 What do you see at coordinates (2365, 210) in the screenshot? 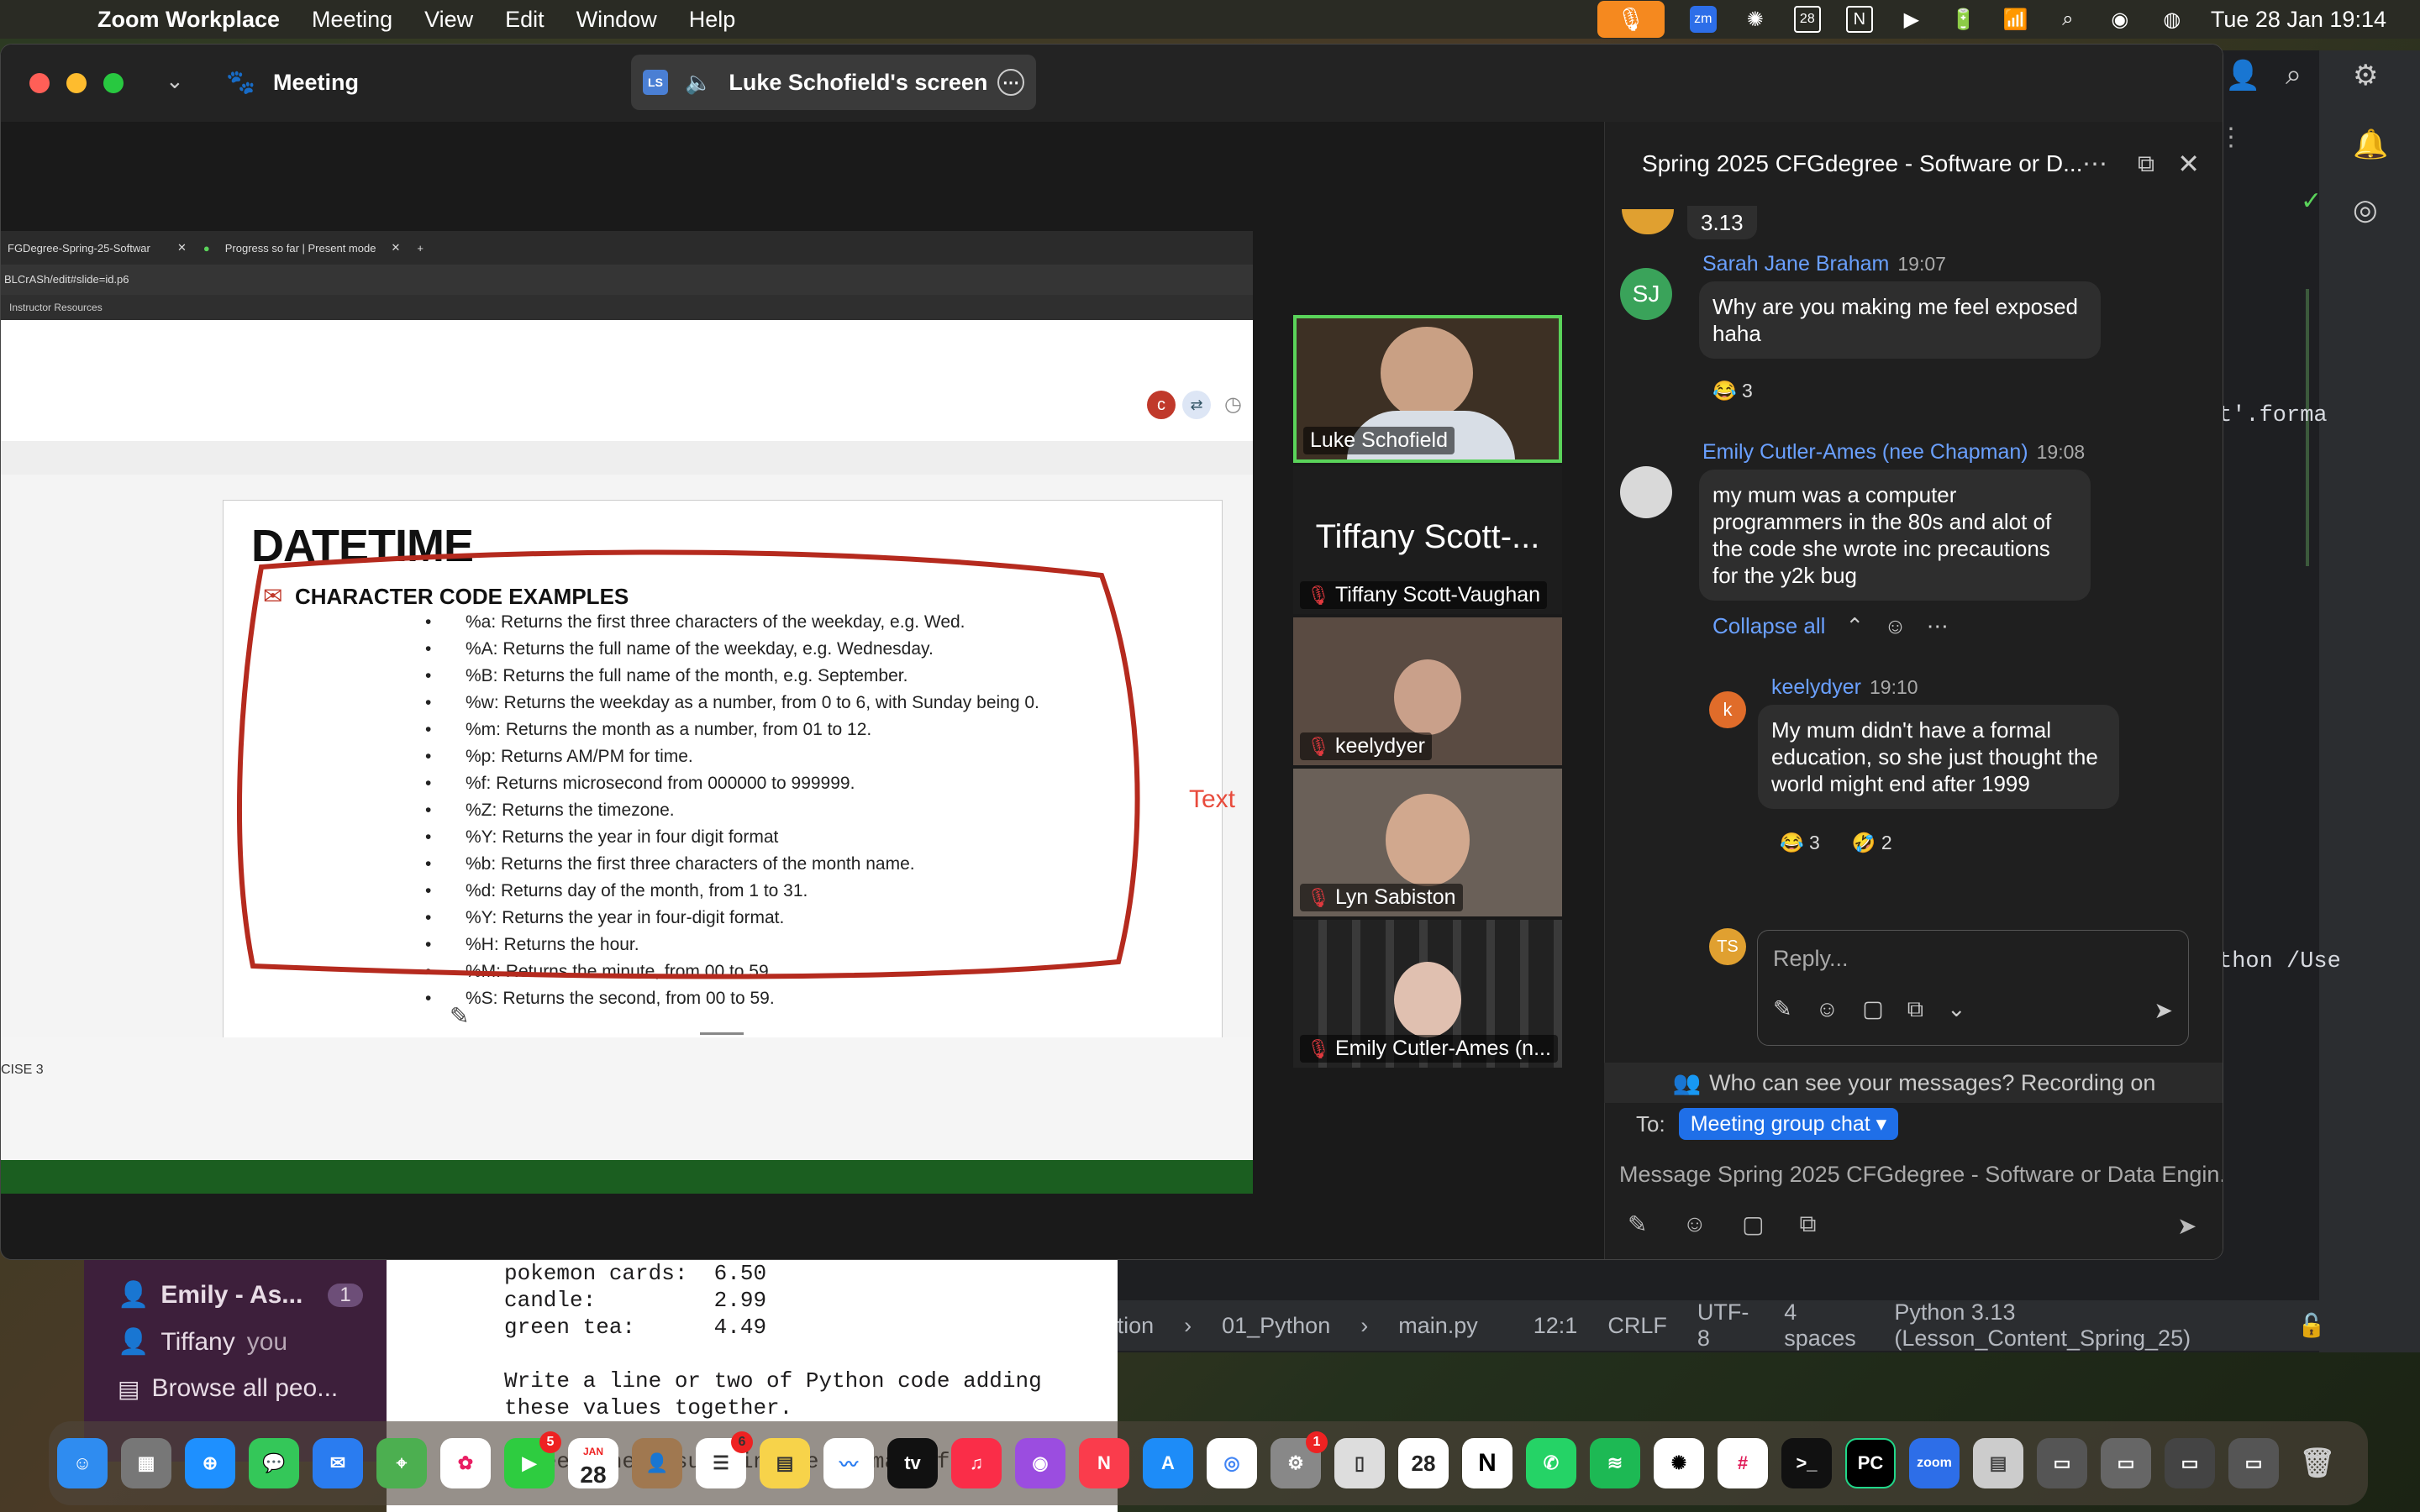
I see `ai-assistant-icon: ◎` at bounding box center [2365, 210].